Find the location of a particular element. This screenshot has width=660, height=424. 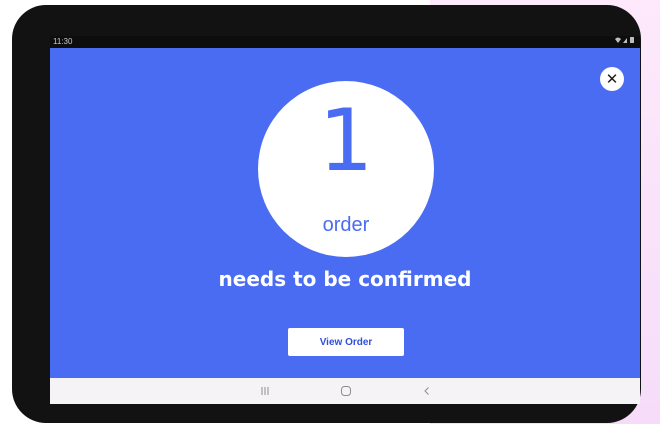

close-icon: ✕ is located at coordinates (612, 79).